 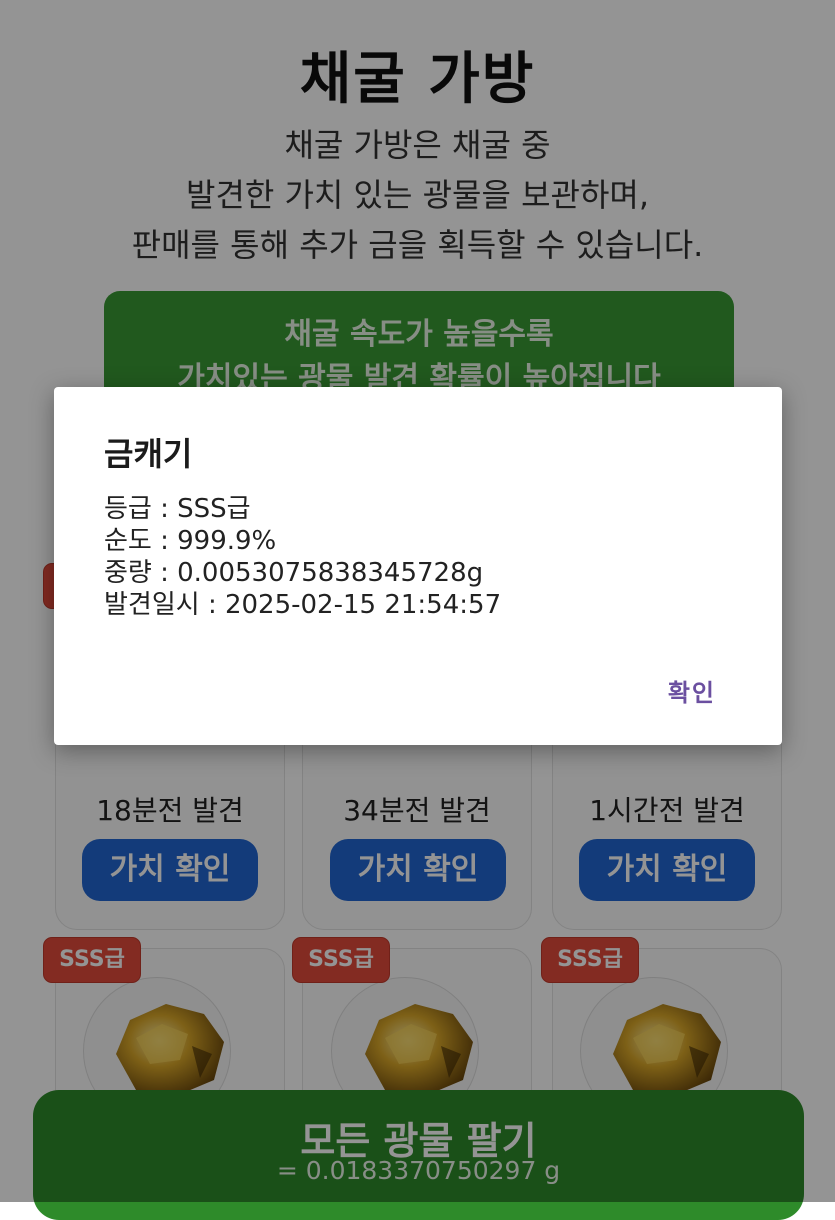 What do you see at coordinates (294, 573) in the screenshot?
I see `weight-line: 중량 : 0.0053075838345728g` at bounding box center [294, 573].